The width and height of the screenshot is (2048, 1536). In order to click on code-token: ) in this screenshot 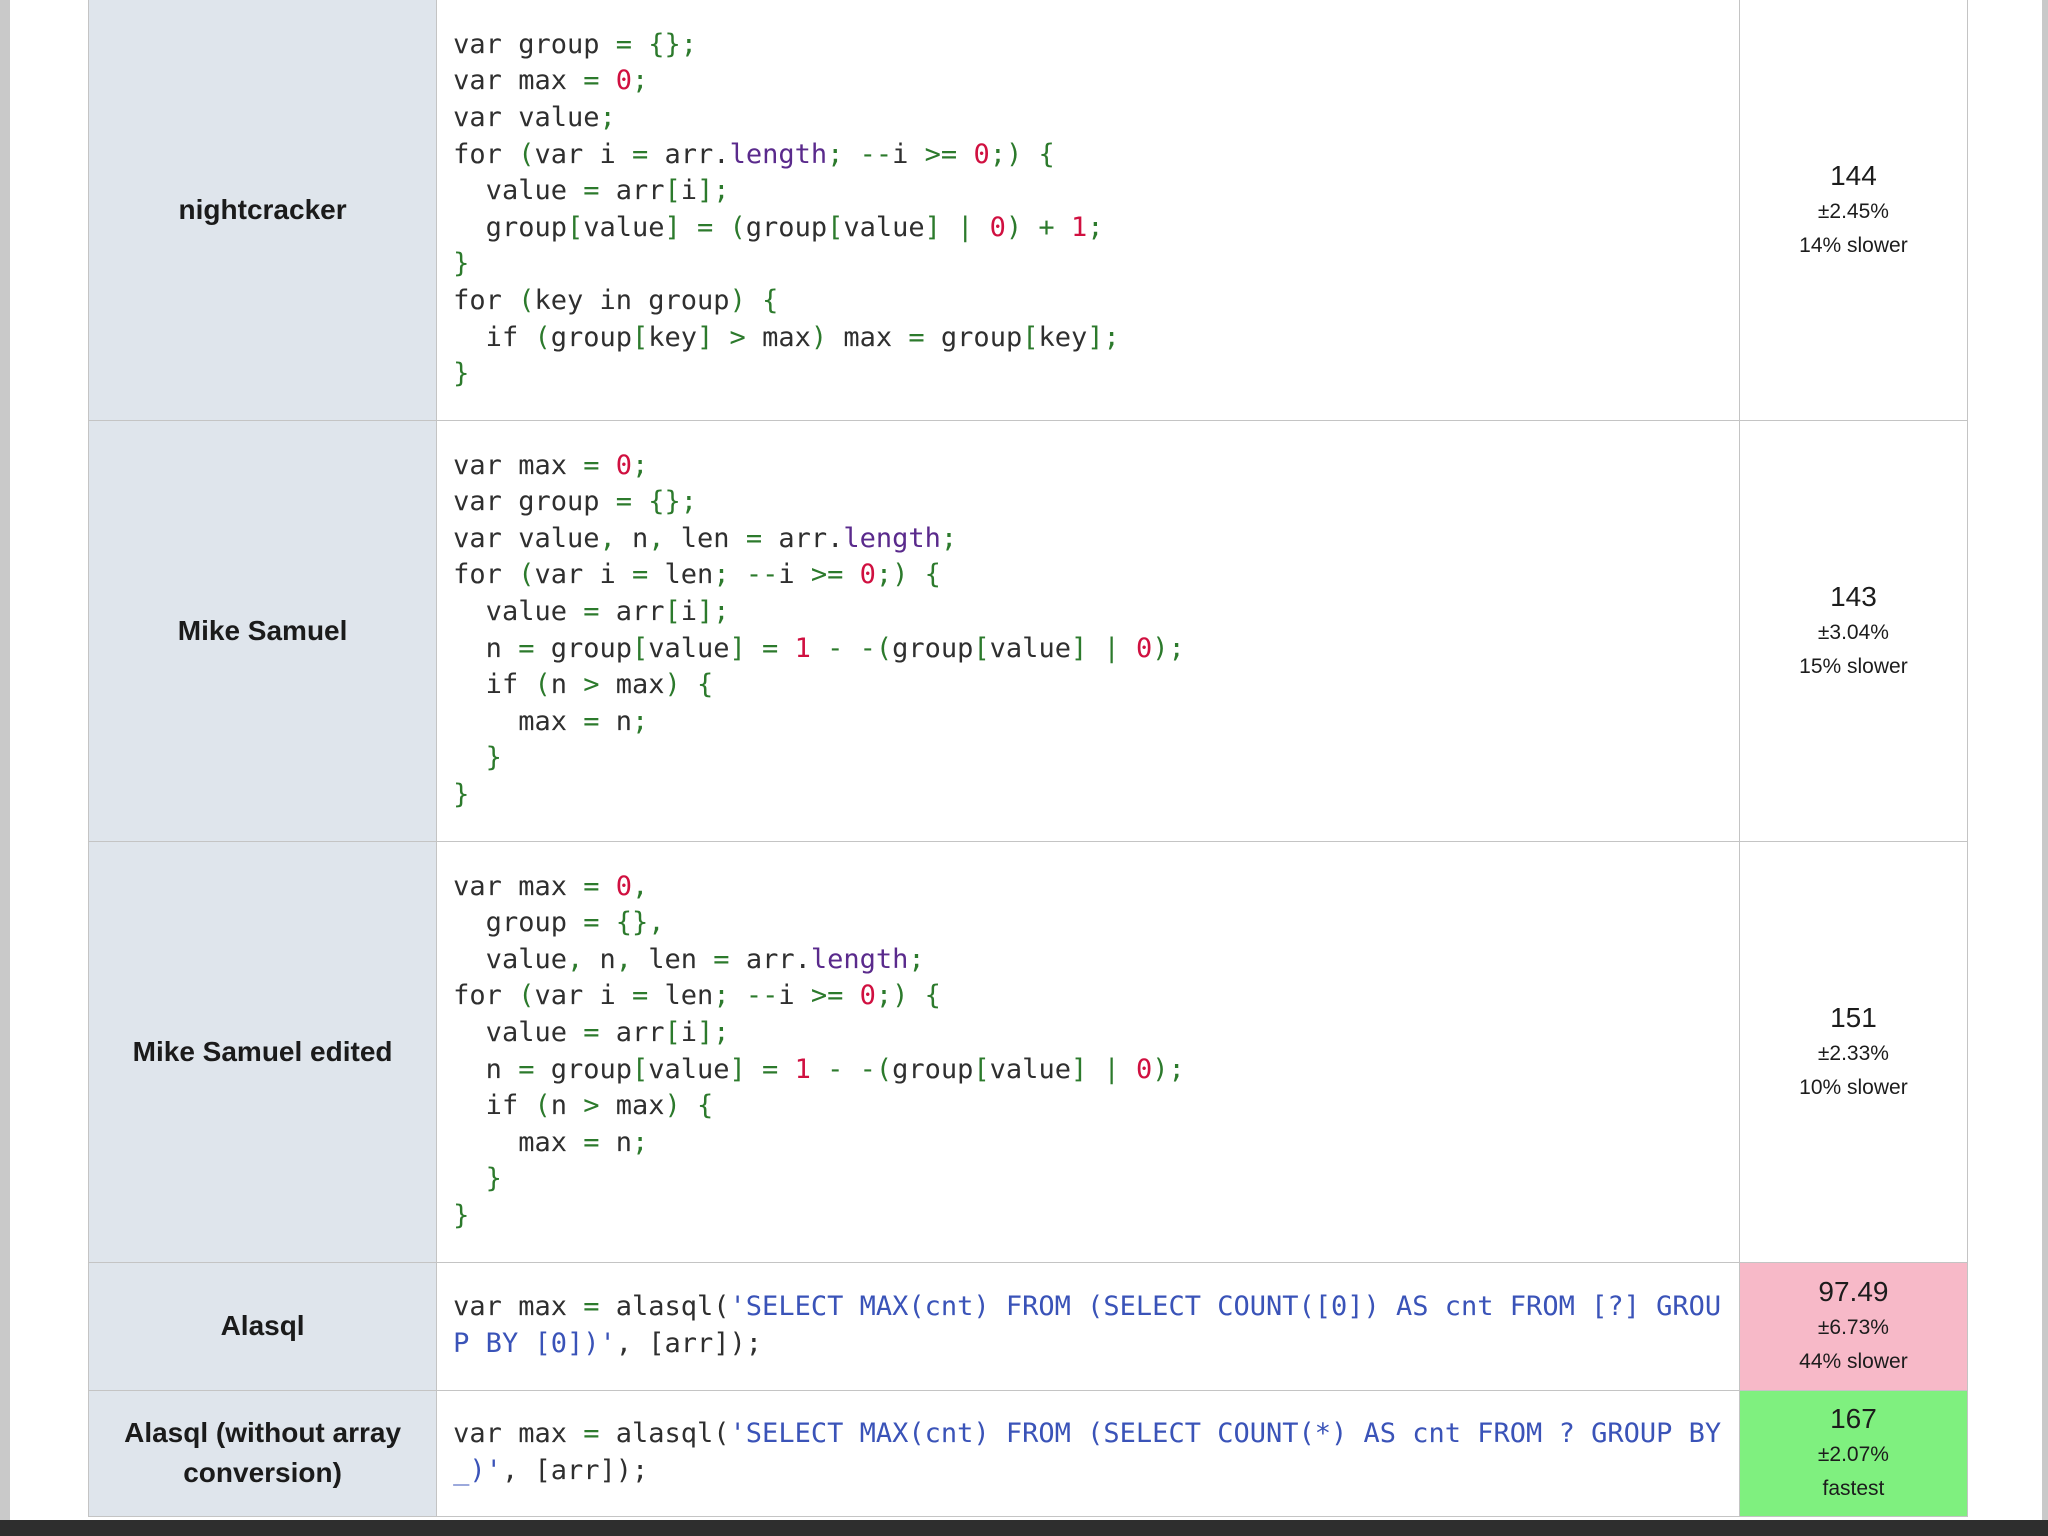, I will do `click(827, 337)`.